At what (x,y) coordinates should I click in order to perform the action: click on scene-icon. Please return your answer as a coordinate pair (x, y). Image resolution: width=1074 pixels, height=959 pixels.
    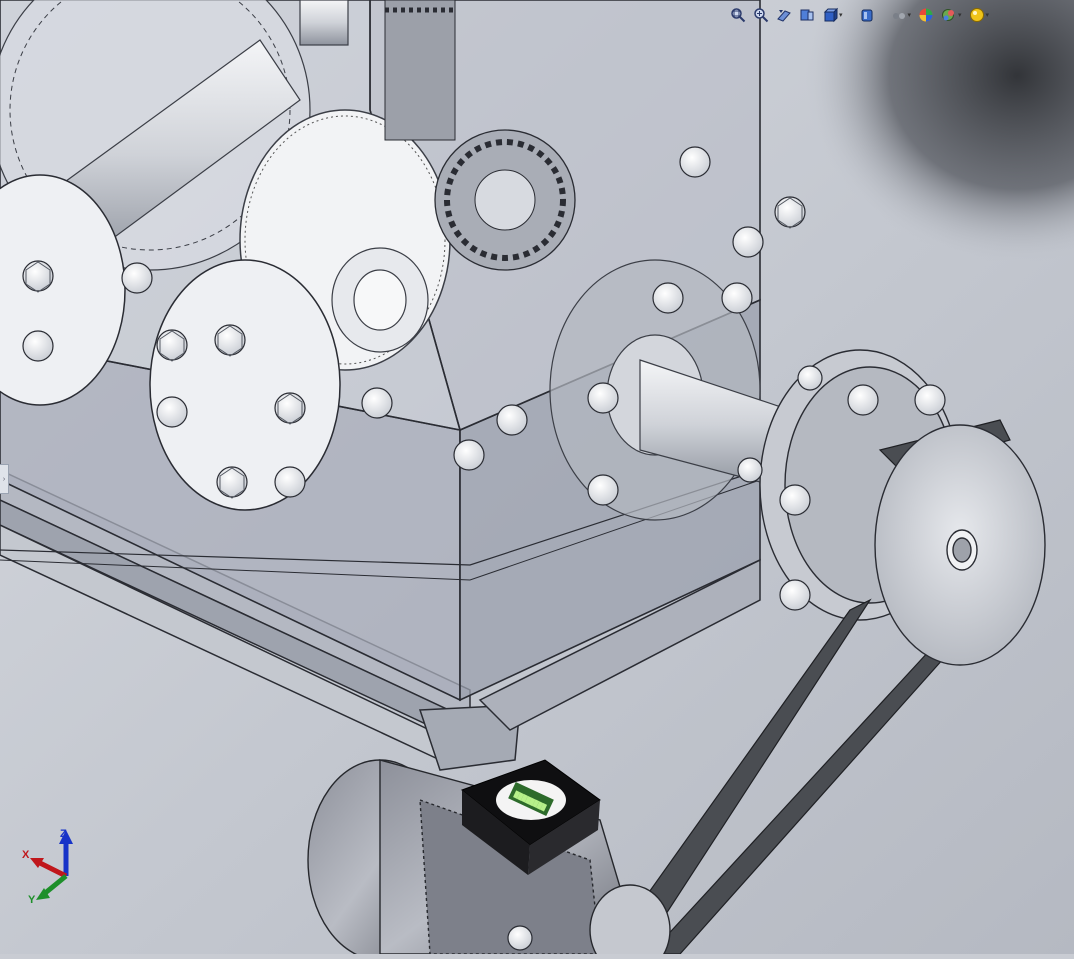
    Looking at the image, I should click on (949, 15).